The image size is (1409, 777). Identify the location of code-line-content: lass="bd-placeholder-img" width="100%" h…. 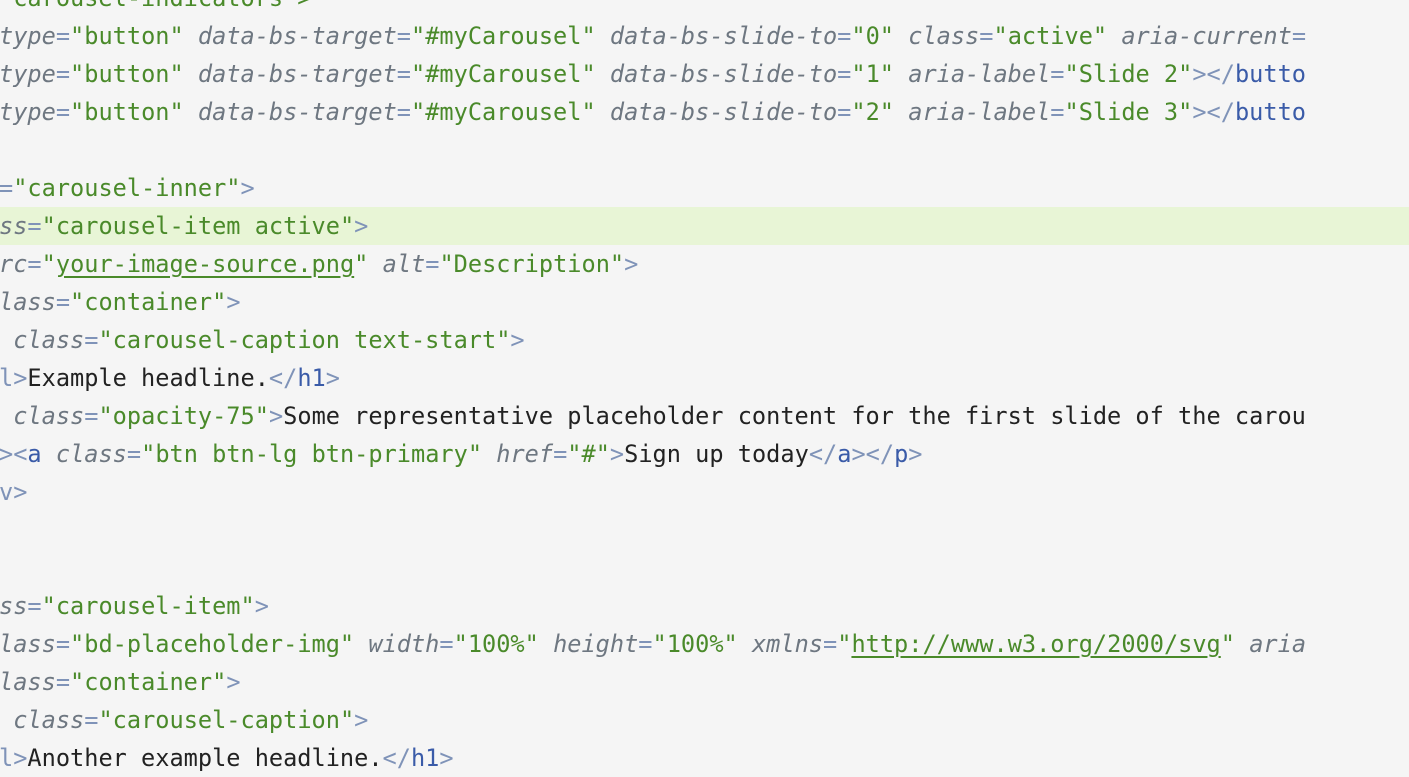
(653, 644).